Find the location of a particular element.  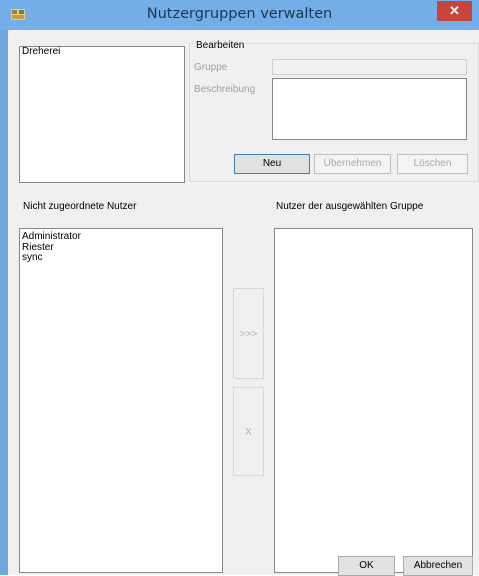

close-icon: ✕ is located at coordinates (454, 10).